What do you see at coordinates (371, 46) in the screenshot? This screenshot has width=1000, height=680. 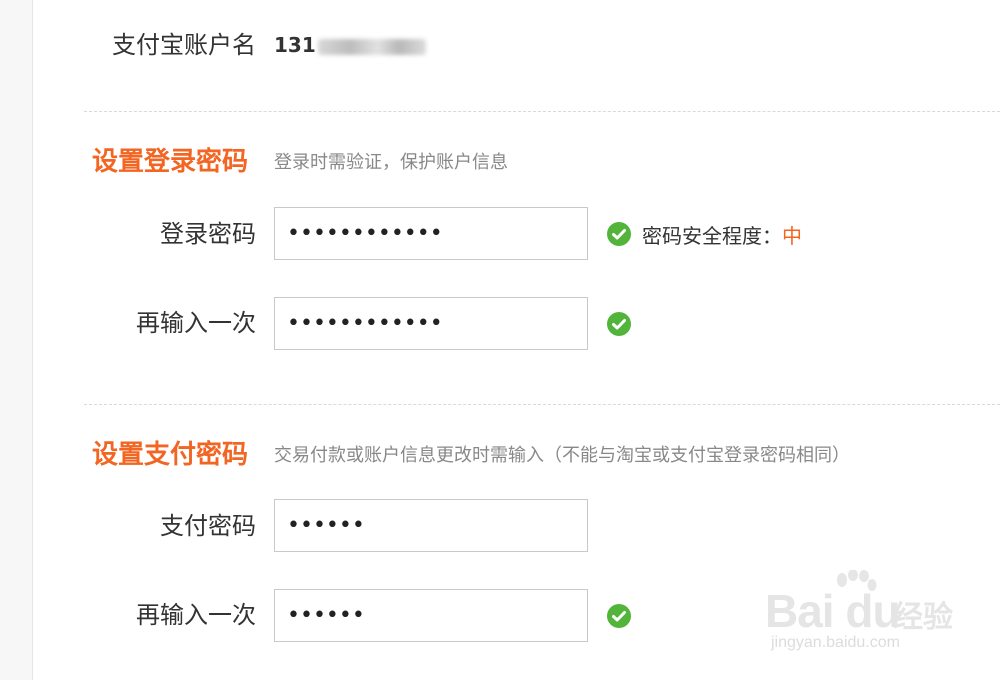 I see `account-name-masked` at bounding box center [371, 46].